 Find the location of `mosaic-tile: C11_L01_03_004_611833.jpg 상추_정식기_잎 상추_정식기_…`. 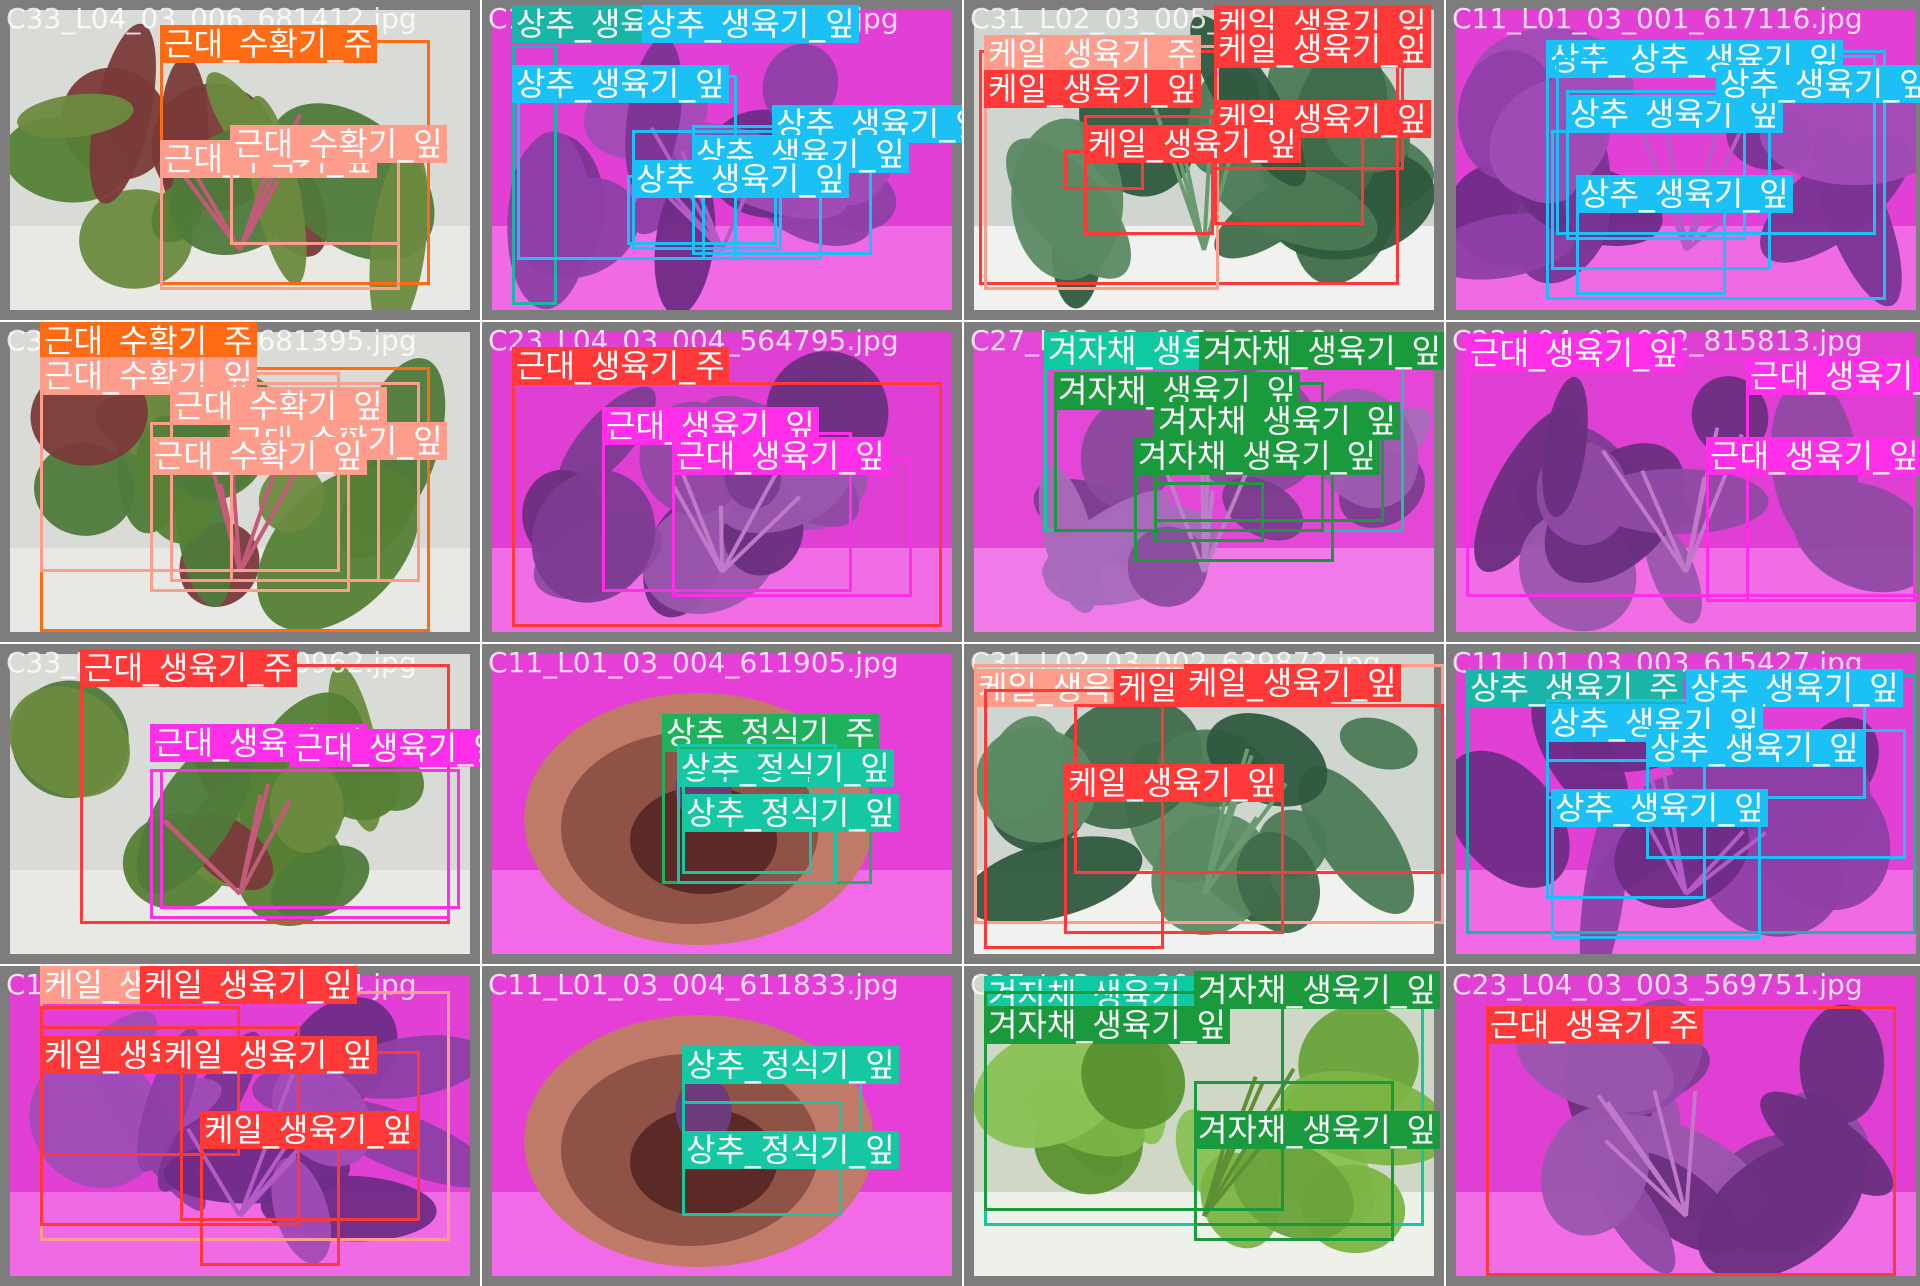

mosaic-tile: C11_L01_03_004_611833.jpg 상추_정식기_잎 상추_정식기_… is located at coordinates (722, 1126).